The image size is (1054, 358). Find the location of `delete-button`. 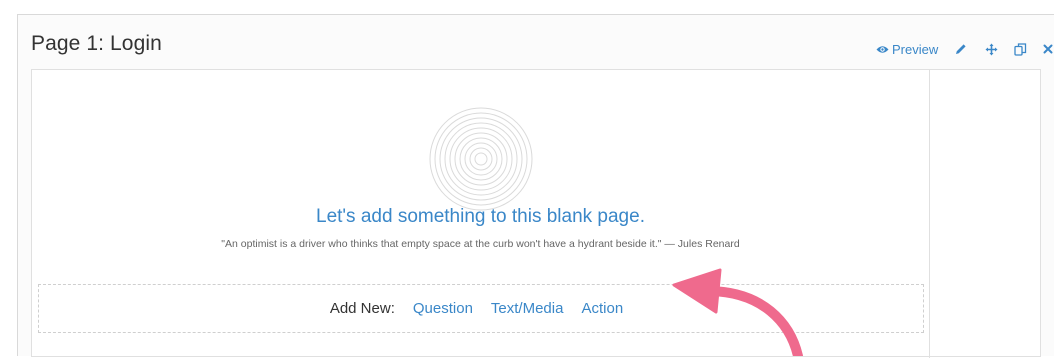

delete-button is located at coordinates (1047, 49).